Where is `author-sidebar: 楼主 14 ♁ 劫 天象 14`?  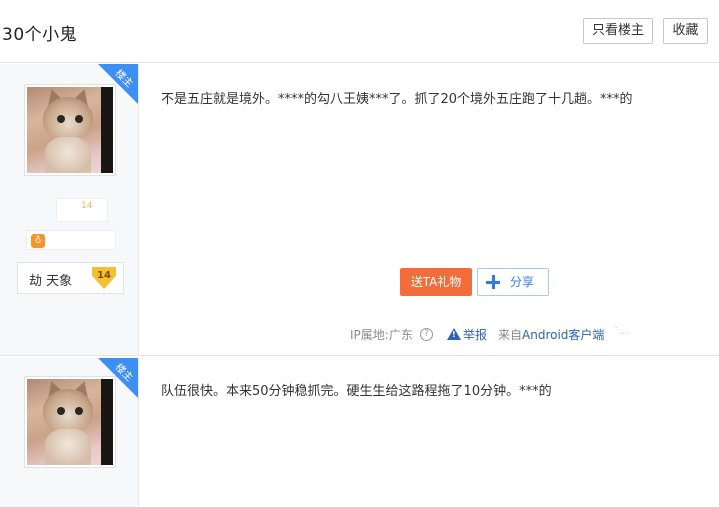 author-sidebar: 楼主 14 ♁ 劫 天象 14 is located at coordinates (69, 209).